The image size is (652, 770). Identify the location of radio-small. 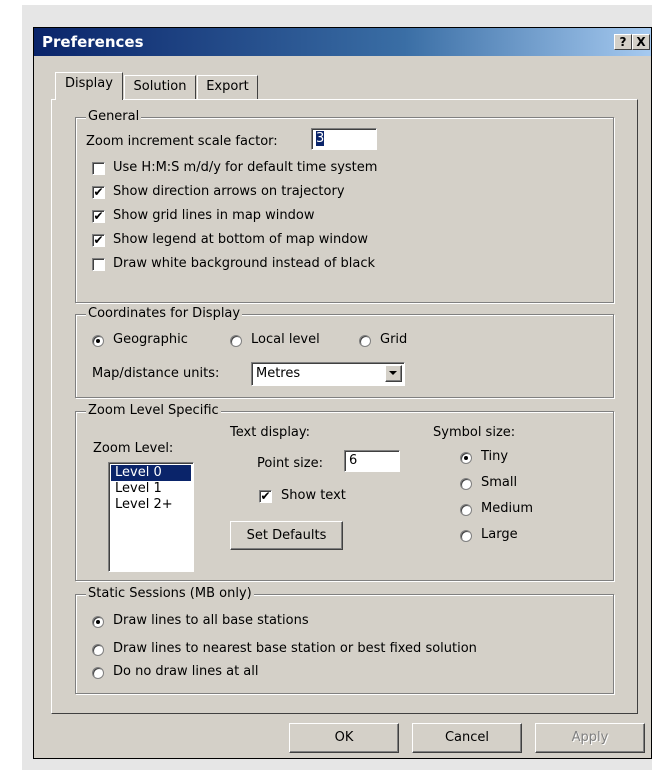
(466, 484).